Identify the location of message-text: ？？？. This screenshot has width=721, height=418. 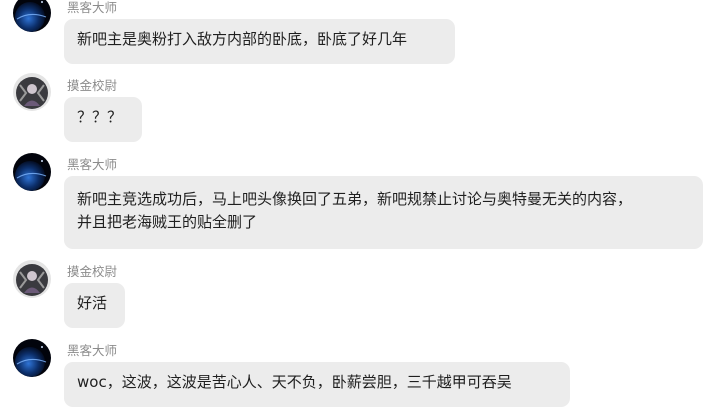
(100, 117).